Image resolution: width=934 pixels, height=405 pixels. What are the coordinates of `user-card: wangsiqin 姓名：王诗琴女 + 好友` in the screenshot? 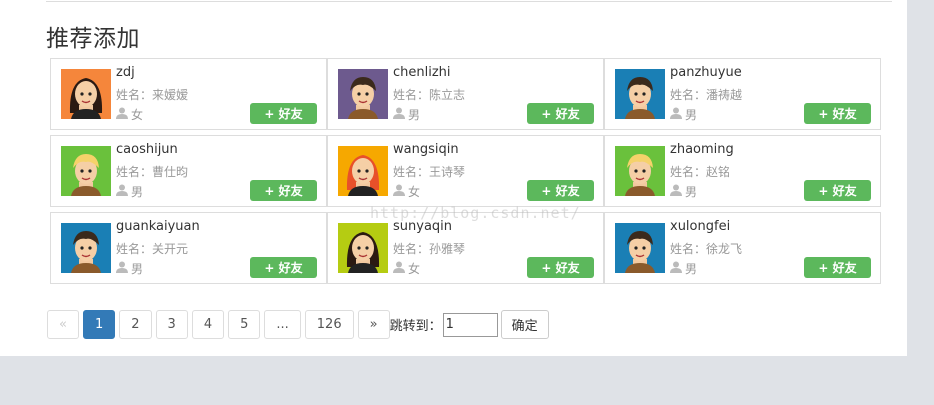 It's located at (465, 171).